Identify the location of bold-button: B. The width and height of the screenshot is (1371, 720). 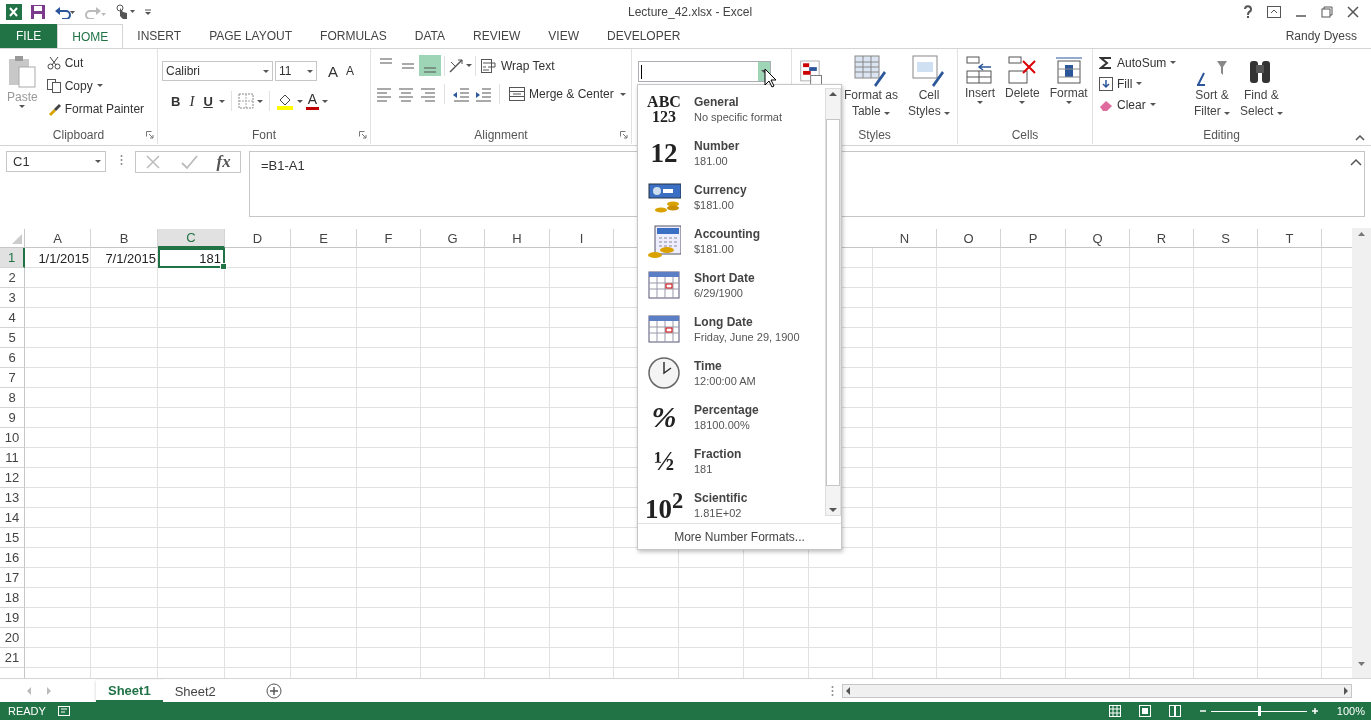
(176, 101).